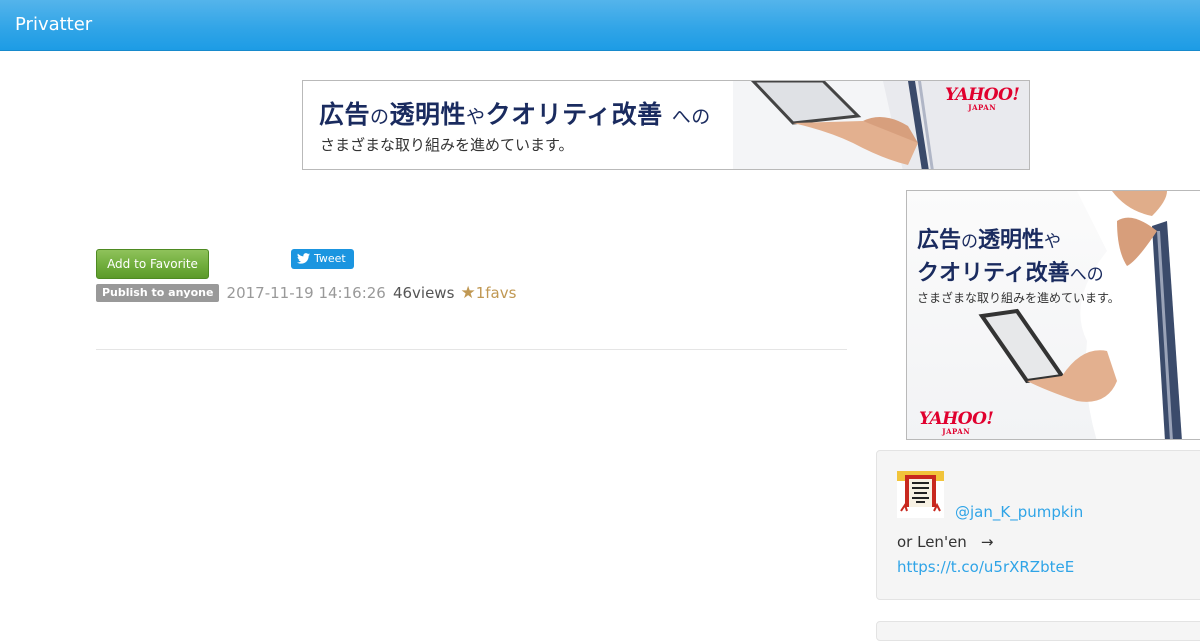 The image size is (1200, 641). What do you see at coordinates (1019, 512) in the screenshot?
I see `profile-handle-link: @jan_K_pumpkin` at bounding box center [1019, 512].